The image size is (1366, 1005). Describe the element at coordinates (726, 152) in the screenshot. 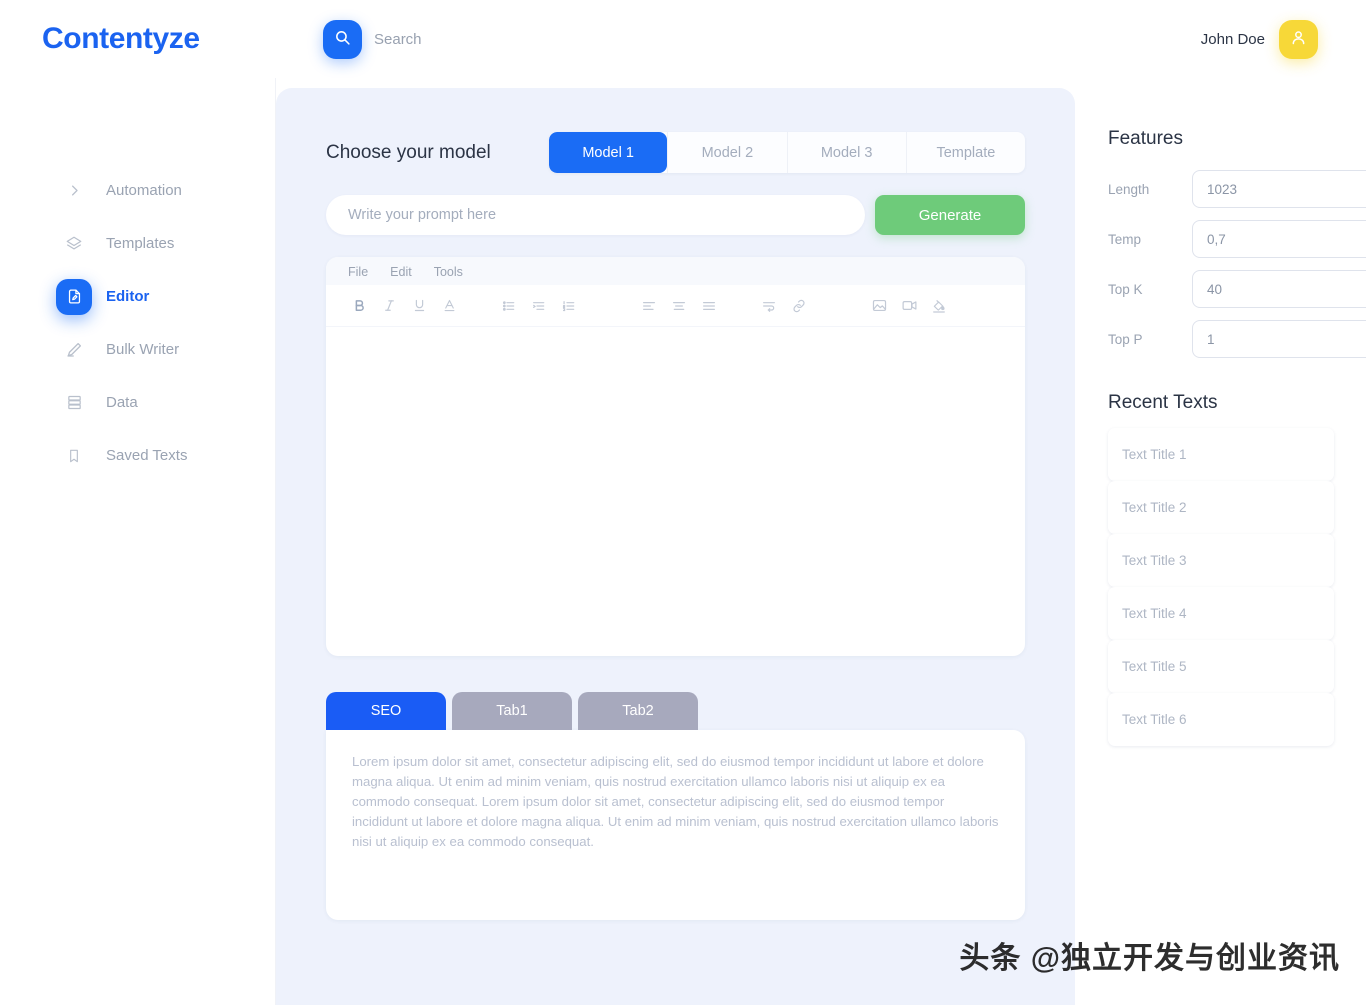

I see `tab-model-2: Model 2` at that location.